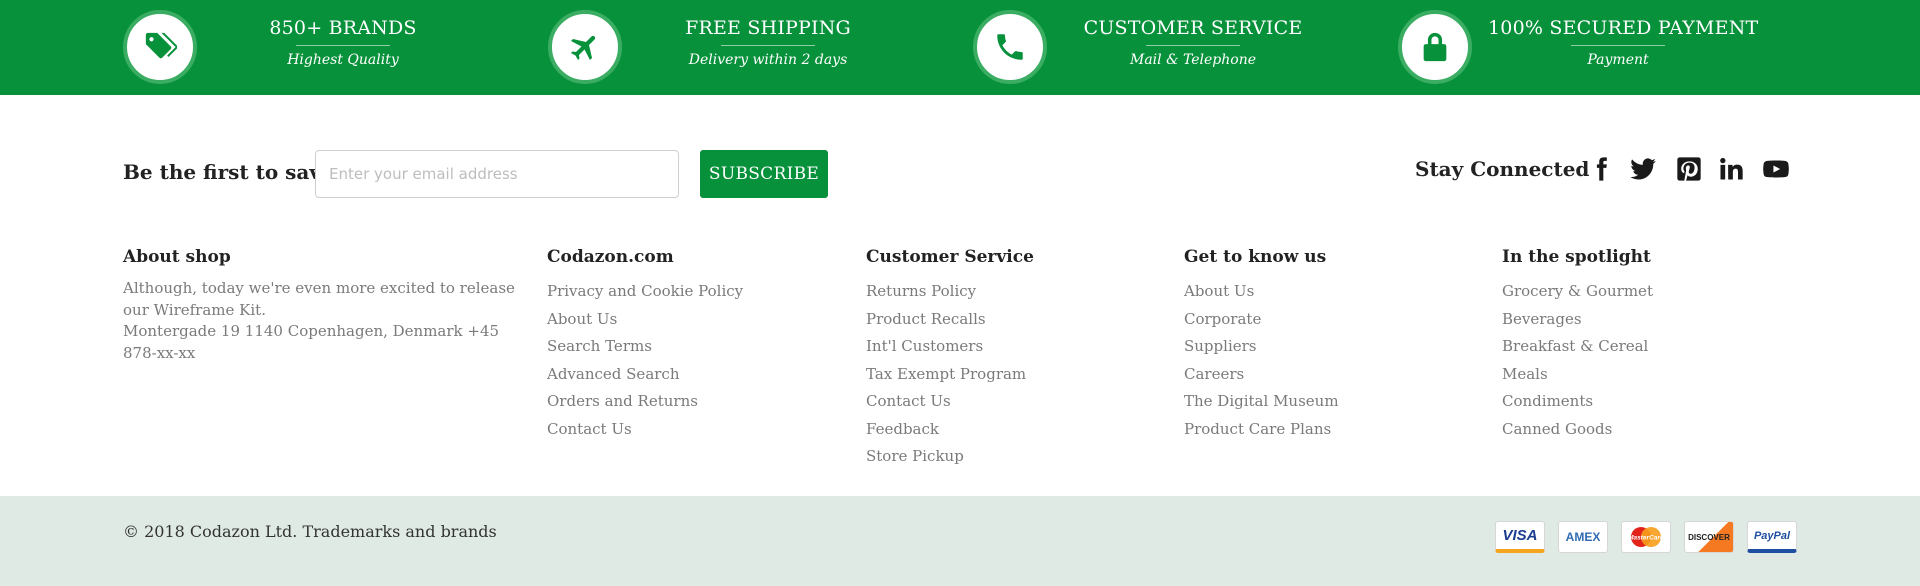  What do you see at coordinates (160, 47) in the screenshot?
I see `tag-icon` at bounding box center [160, 47].